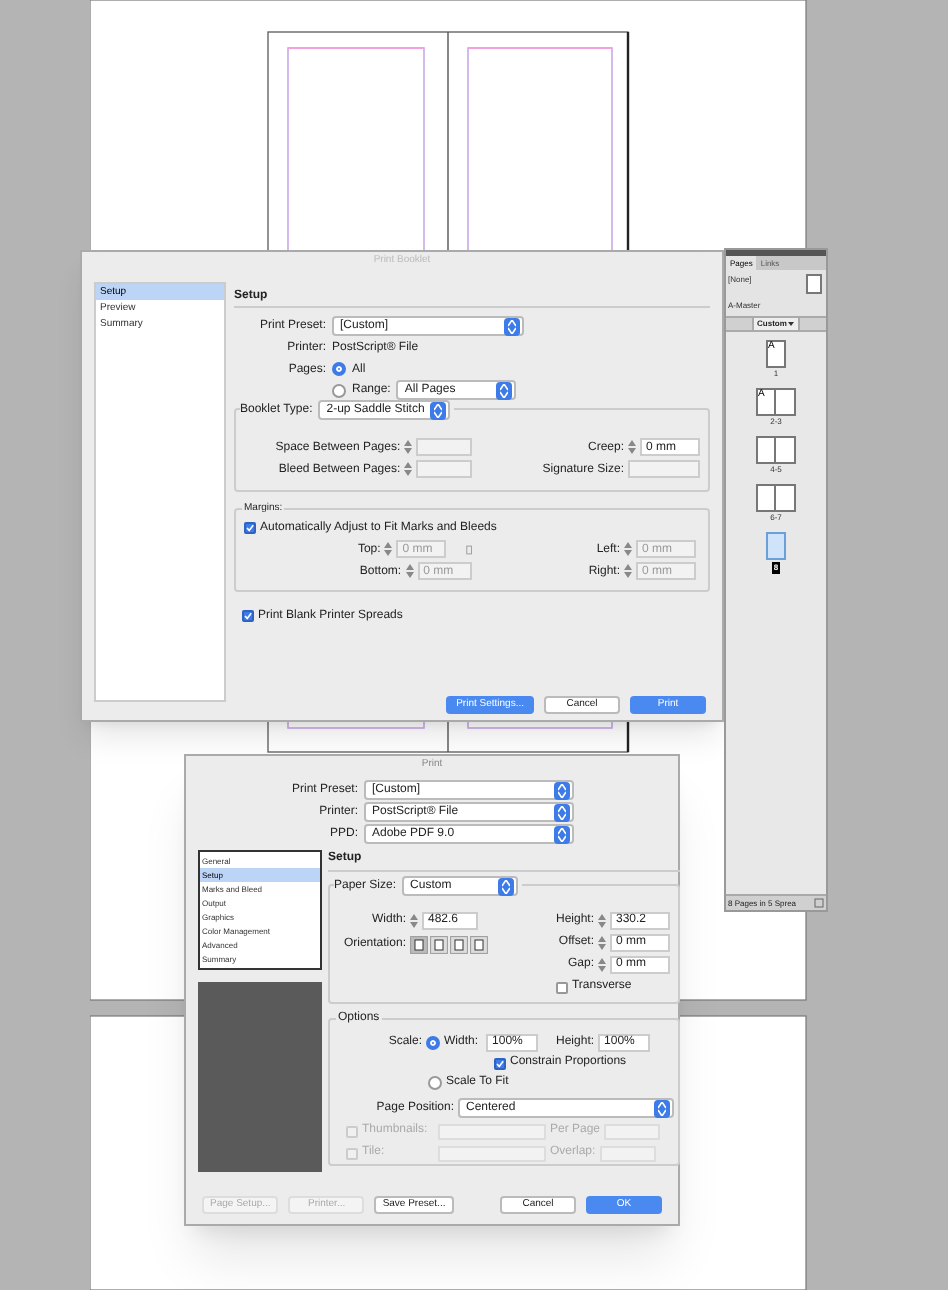 This screenshot has height=1290, width=948. I want to click on caret-icon, so click(791, 324).